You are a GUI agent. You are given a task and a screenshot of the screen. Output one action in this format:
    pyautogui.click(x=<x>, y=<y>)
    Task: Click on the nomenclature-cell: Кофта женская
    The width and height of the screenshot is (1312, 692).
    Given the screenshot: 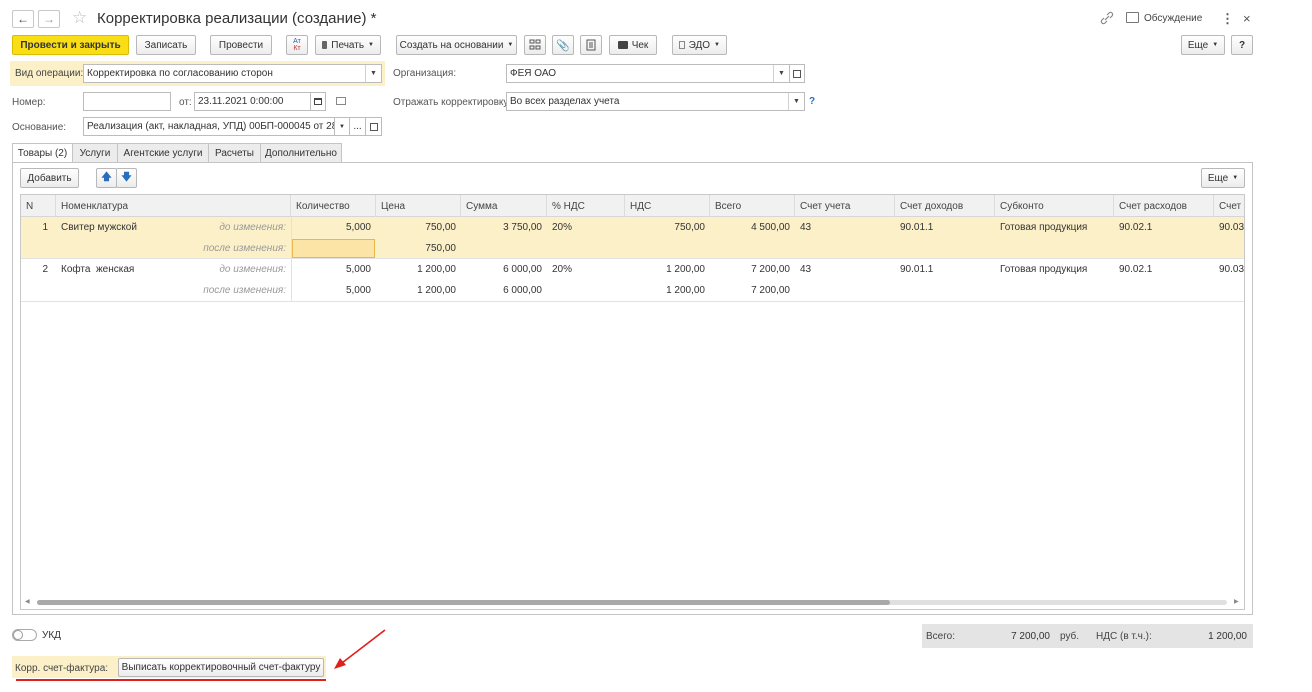 What is the action you would take?
    pyautogui.click(x=116, y=269)
    